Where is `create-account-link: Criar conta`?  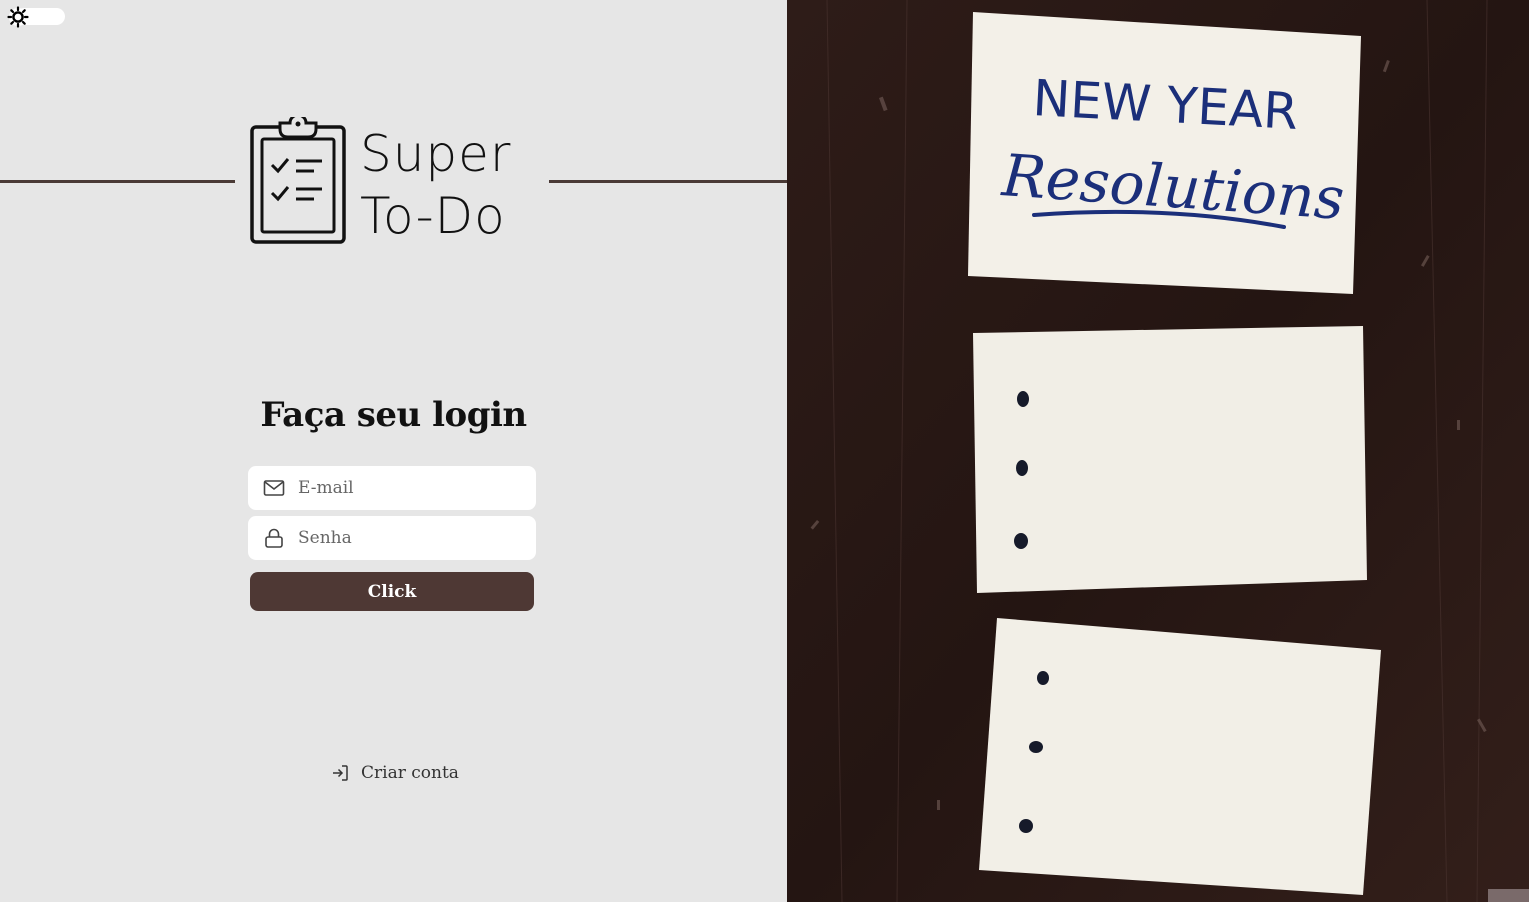
create-account-link: Criar conta is located at coordinates (395, 773).